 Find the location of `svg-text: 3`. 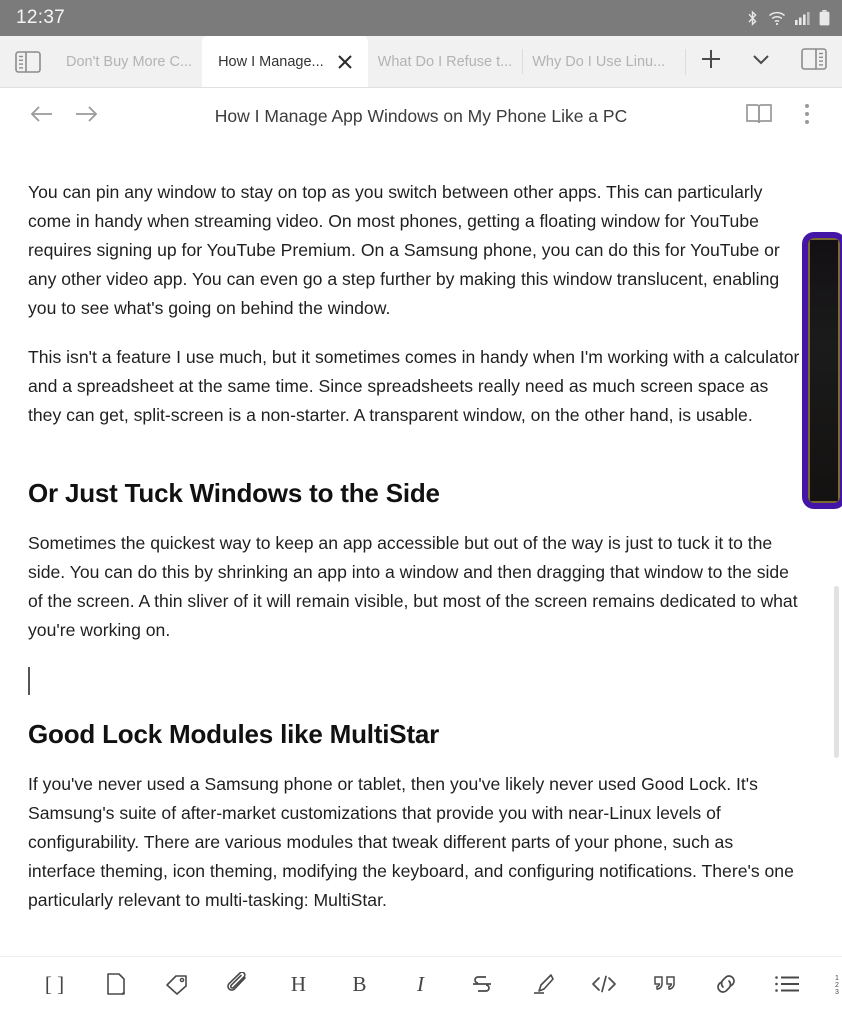

svg-text: 3 is located at coordinates (837, 991).